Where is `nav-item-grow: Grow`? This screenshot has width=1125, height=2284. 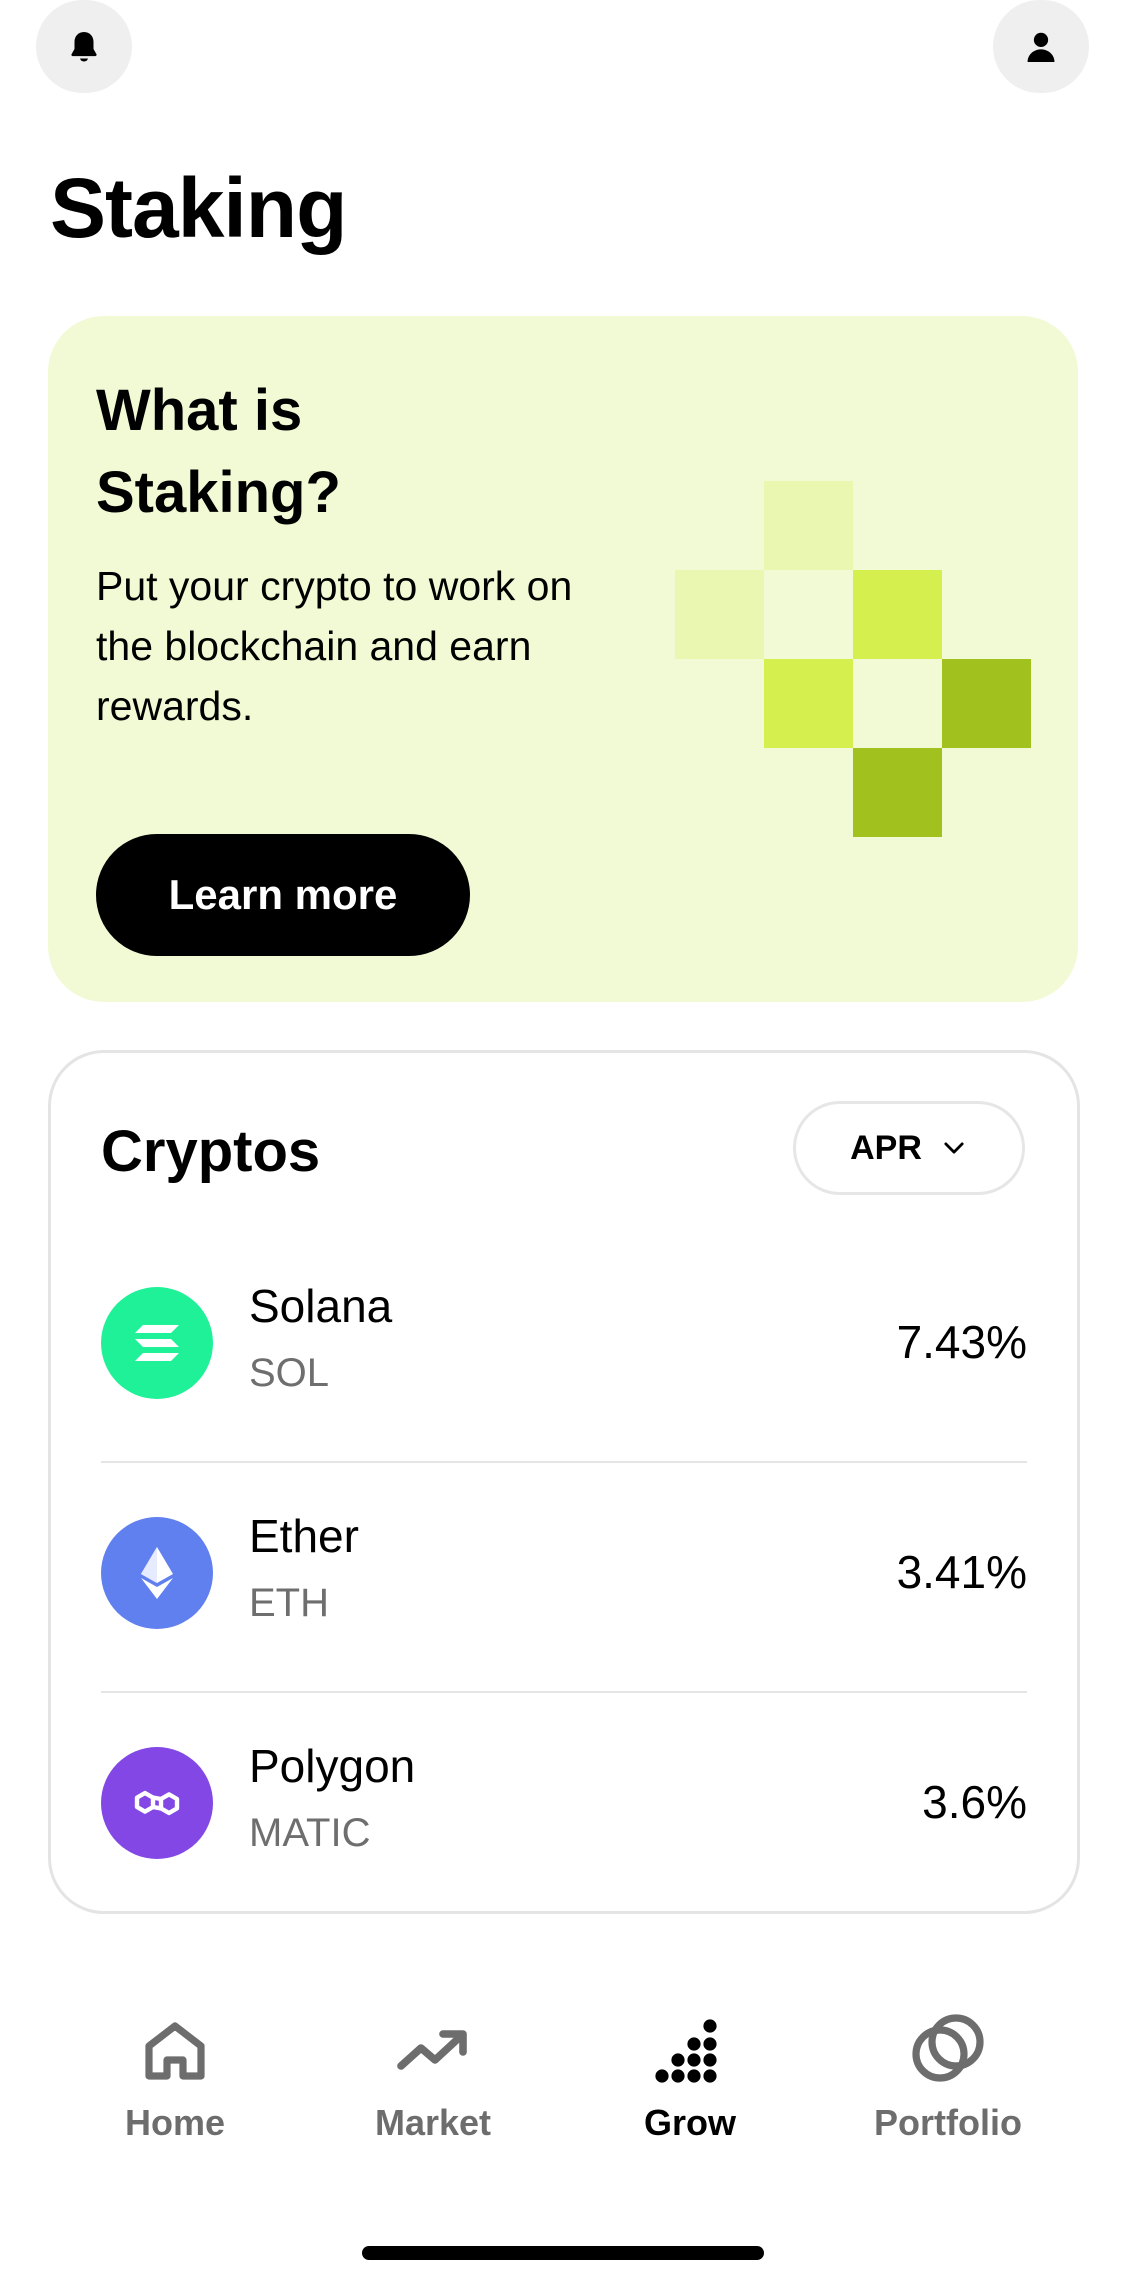
nav-item-grow: Grow is located at coordinates (690, 2080).